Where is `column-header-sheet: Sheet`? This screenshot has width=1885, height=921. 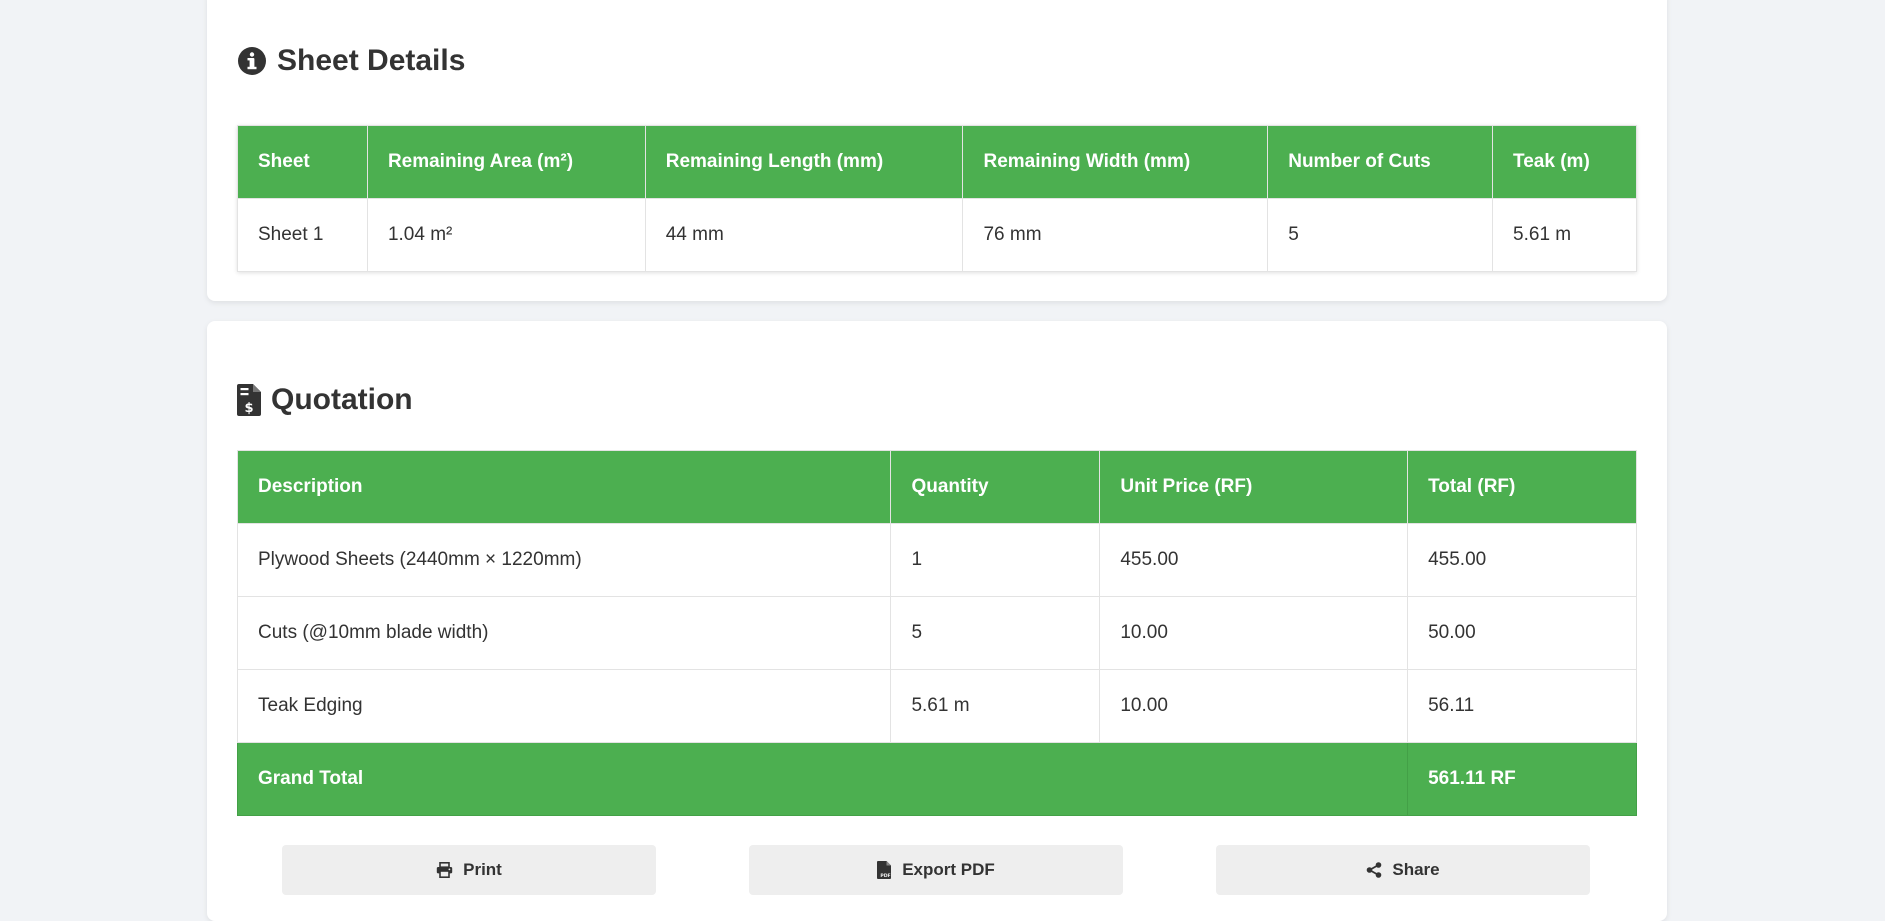
column-header-sheet: Sheet is located at coordinates (302, 162).